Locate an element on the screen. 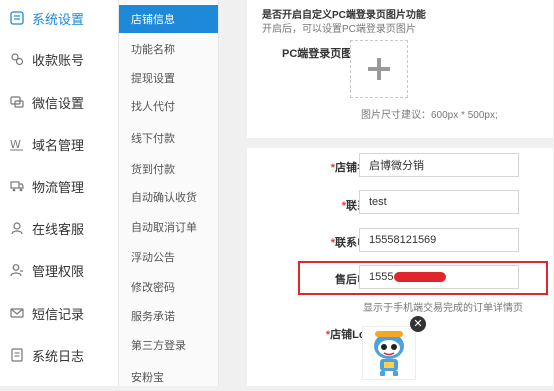  subnav-item-change-password: 修改密码 is located at coordinates (168, 287).